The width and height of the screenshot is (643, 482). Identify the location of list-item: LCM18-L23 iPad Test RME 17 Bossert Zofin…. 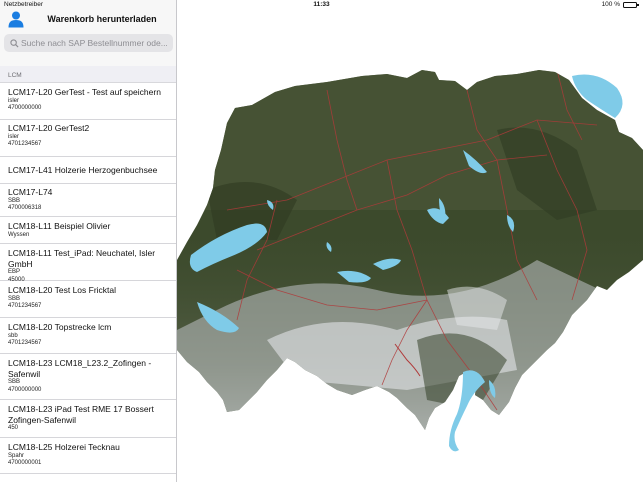
(88, 419).